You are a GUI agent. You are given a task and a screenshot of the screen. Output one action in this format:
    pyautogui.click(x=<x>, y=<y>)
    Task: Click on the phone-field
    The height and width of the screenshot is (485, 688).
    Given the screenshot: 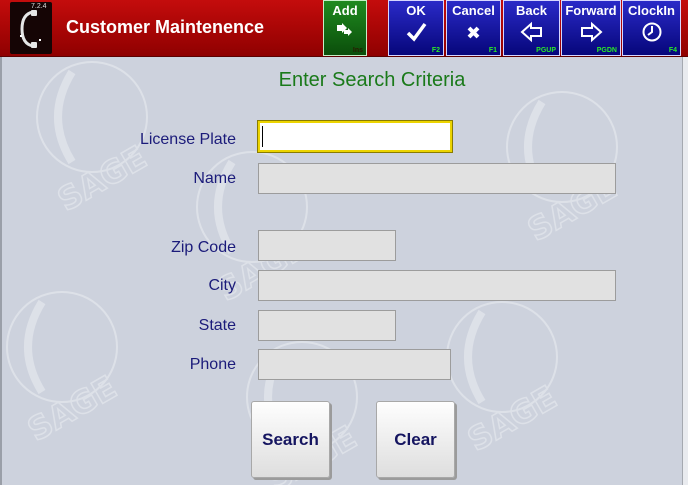 What is the action you would take?
    pyautogui.click(x=354, y=364)
    